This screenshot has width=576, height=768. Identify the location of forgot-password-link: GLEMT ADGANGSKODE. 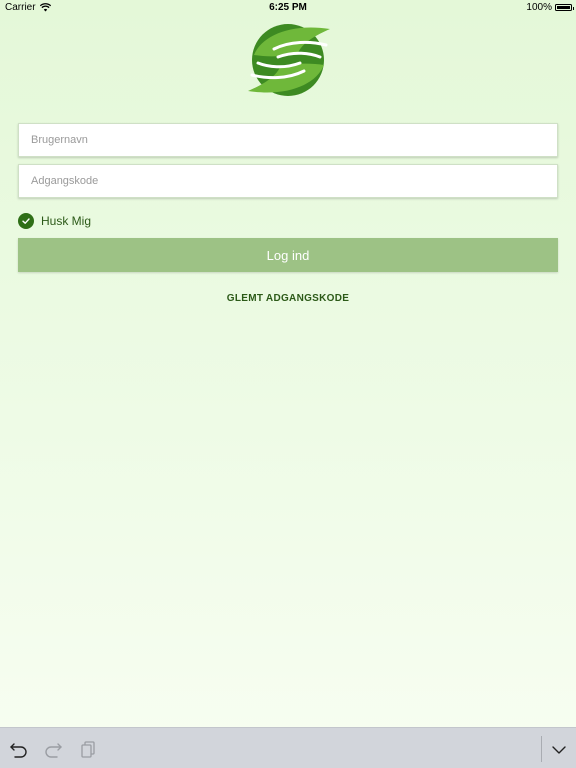
(288, 298).